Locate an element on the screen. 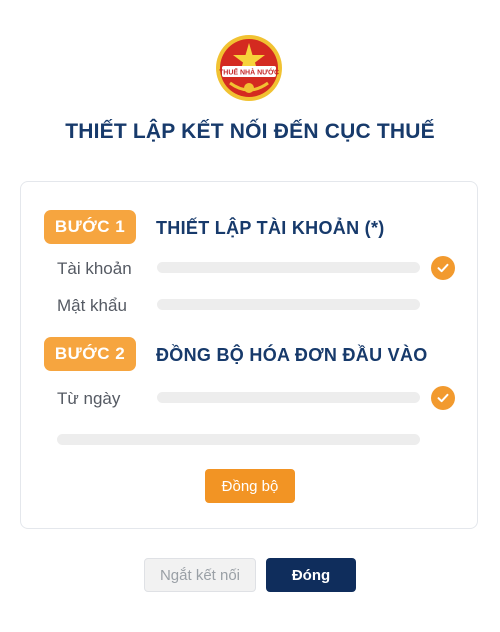  tax-emblem-logo: THUẾ NHÀ NƯỚC is located at coordinates (249, 68).